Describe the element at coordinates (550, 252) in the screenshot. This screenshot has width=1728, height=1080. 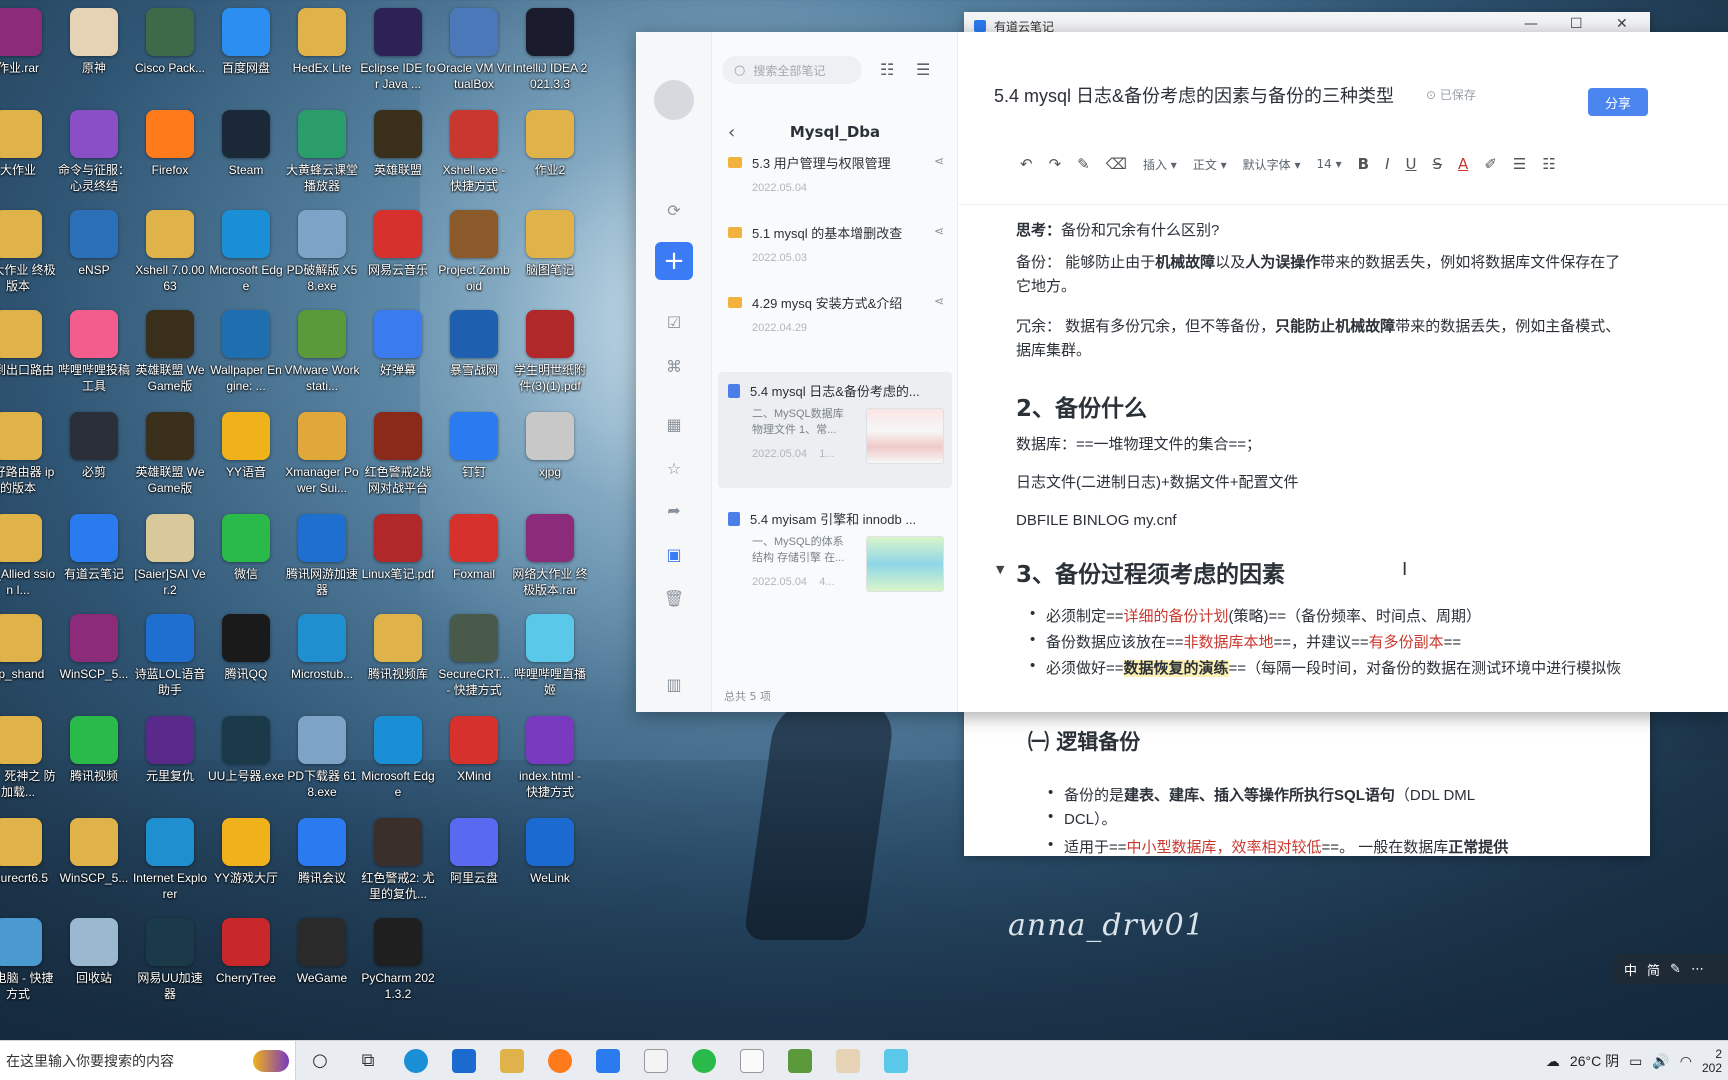
I see `desktop-icon: 脑图笔记` at that location.